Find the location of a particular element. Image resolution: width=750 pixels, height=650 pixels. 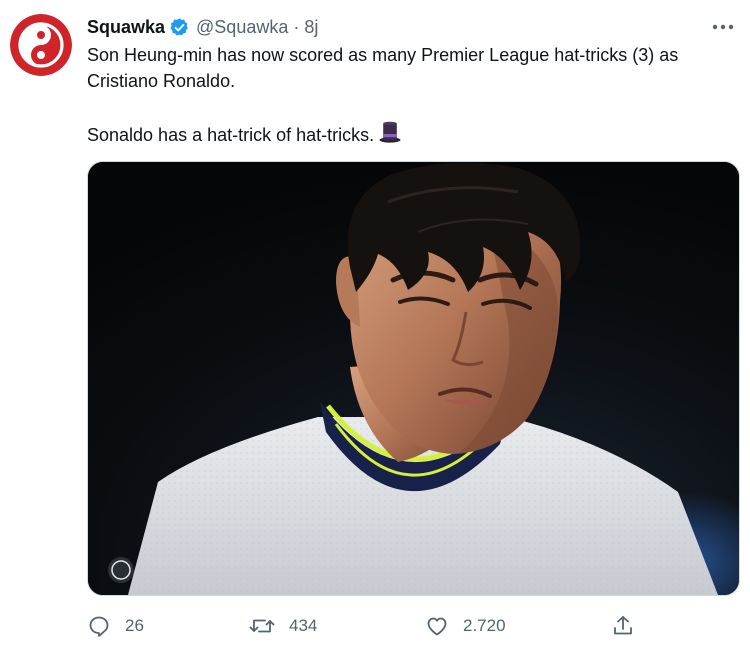

tweet-text-line-2-content: Sonaldo has a hat-trick of hat-tricks. is located at coordinates (231, 135).